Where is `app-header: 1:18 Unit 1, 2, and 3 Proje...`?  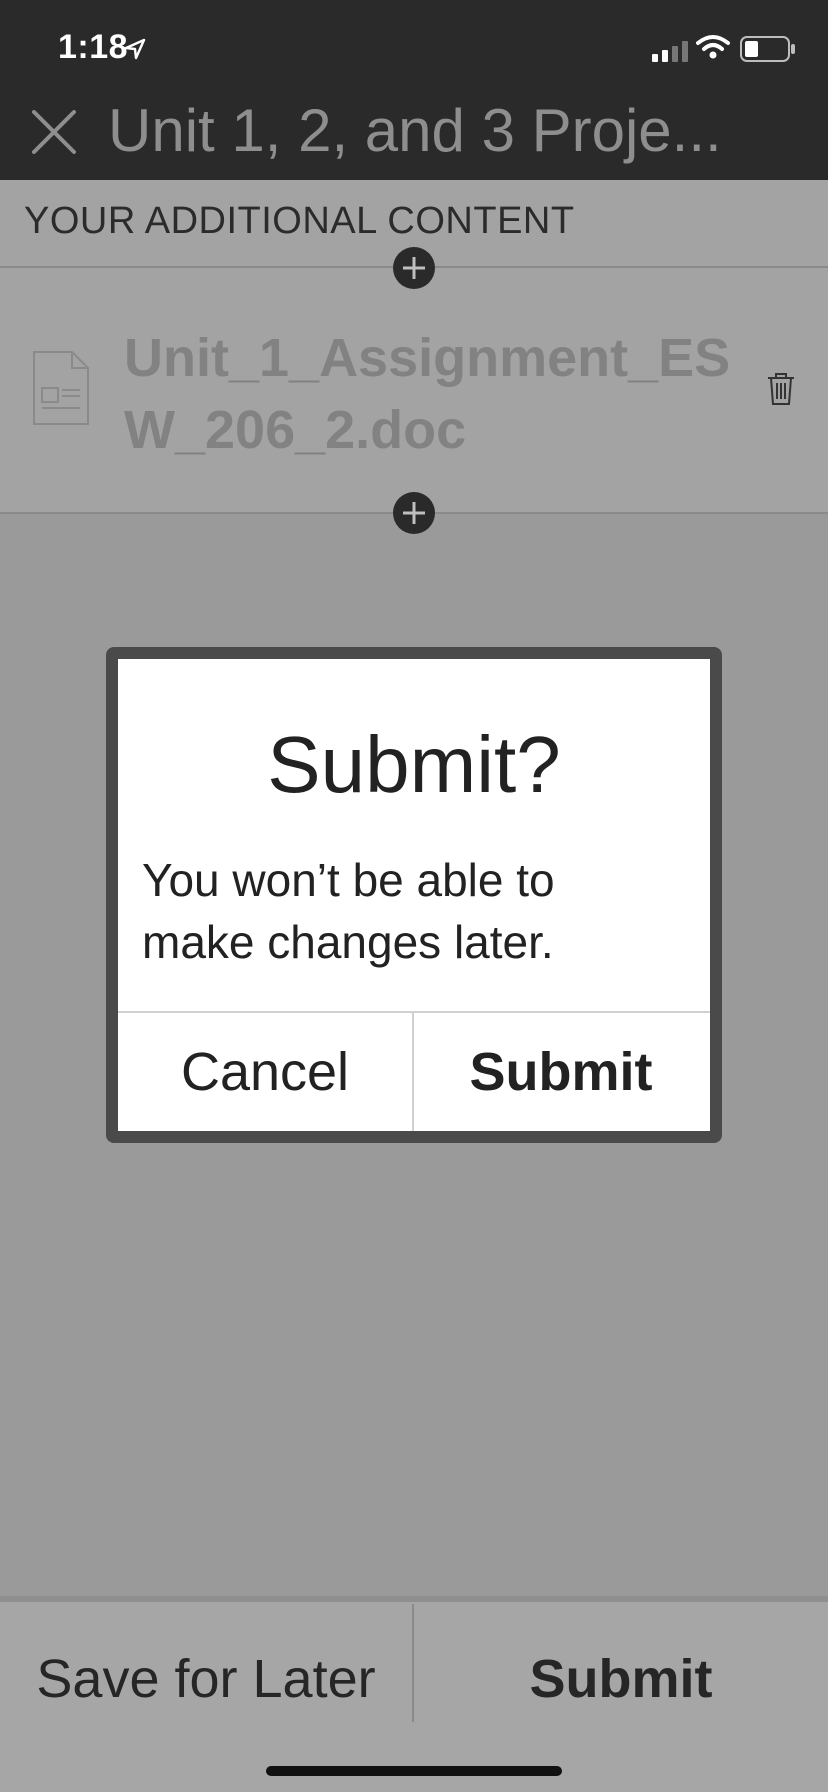
app-header: 1:18 Unit 1, 2, and 3 Proje... is located at coordinates (414, 90).